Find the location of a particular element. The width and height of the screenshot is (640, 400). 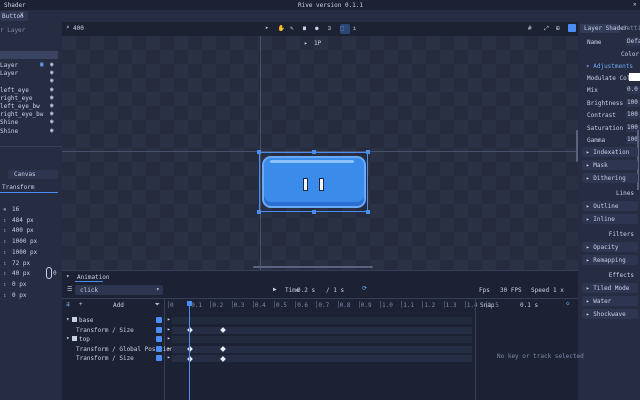

cursor-icon: ➤ is located at coordinates (267, 28).